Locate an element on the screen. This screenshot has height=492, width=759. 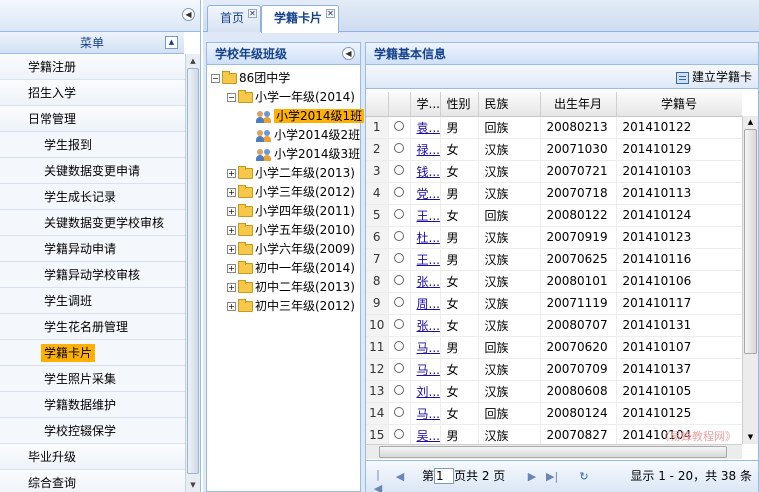
tree-node: 小学2014级3班 is located at coordinates (285, 154).